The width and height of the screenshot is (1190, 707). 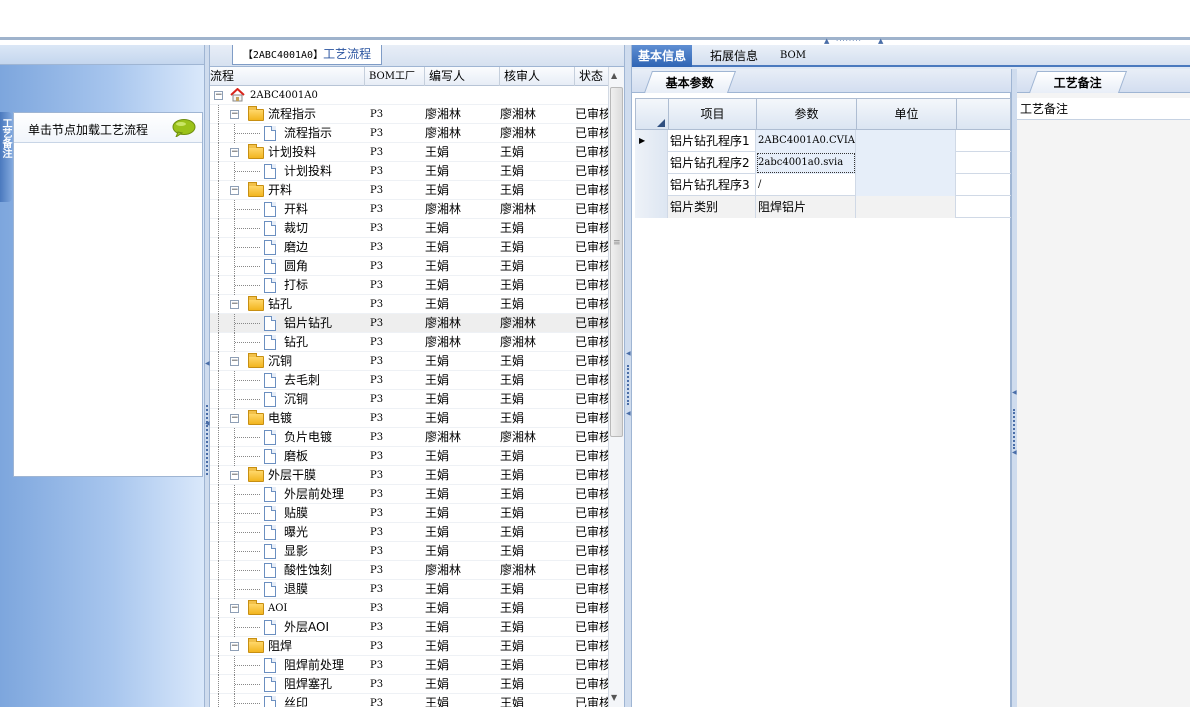 I want to click on tree-row: 酸性蚀刻 P3 廖湘林 廖湘林 已审核, so click(x=409, y=570).